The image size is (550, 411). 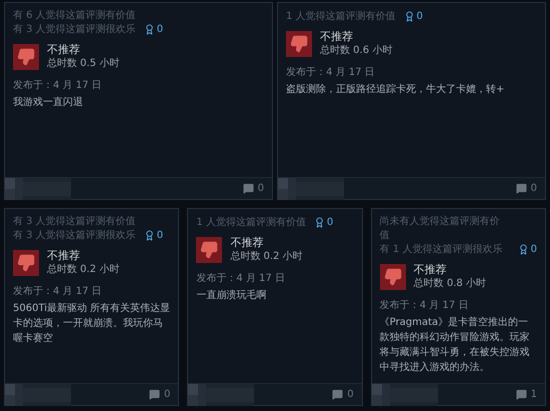 I want to click on playtime: 总时数 0.5 小时, so click(x=83, y=63).